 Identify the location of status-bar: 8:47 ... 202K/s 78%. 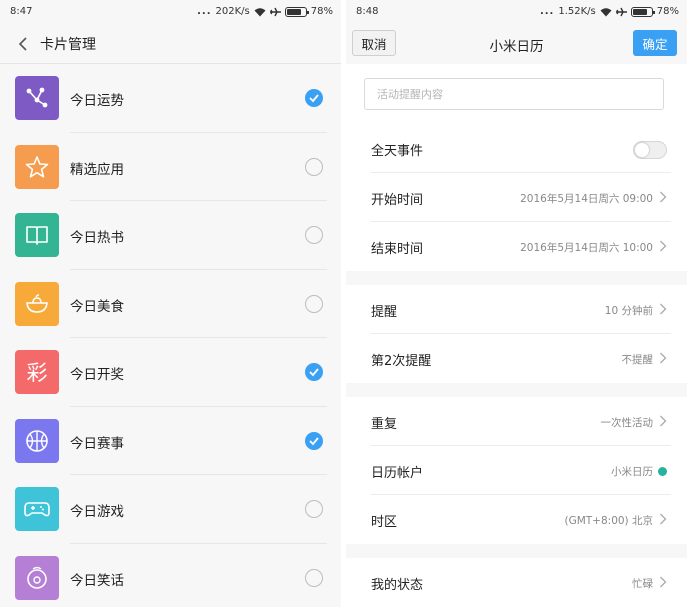
(170, 12).